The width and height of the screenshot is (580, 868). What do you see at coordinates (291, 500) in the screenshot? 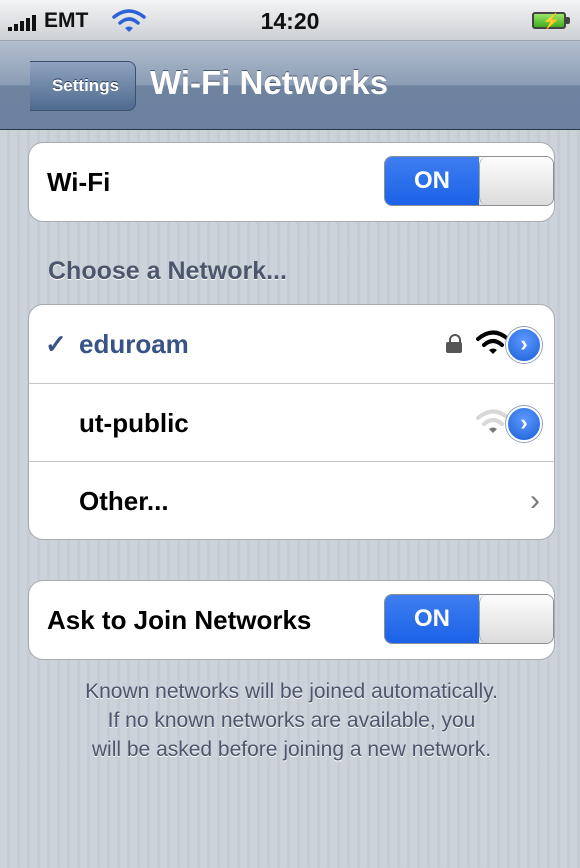
I see `network-row-other: Other... ›` at bounding box center [291, 500].